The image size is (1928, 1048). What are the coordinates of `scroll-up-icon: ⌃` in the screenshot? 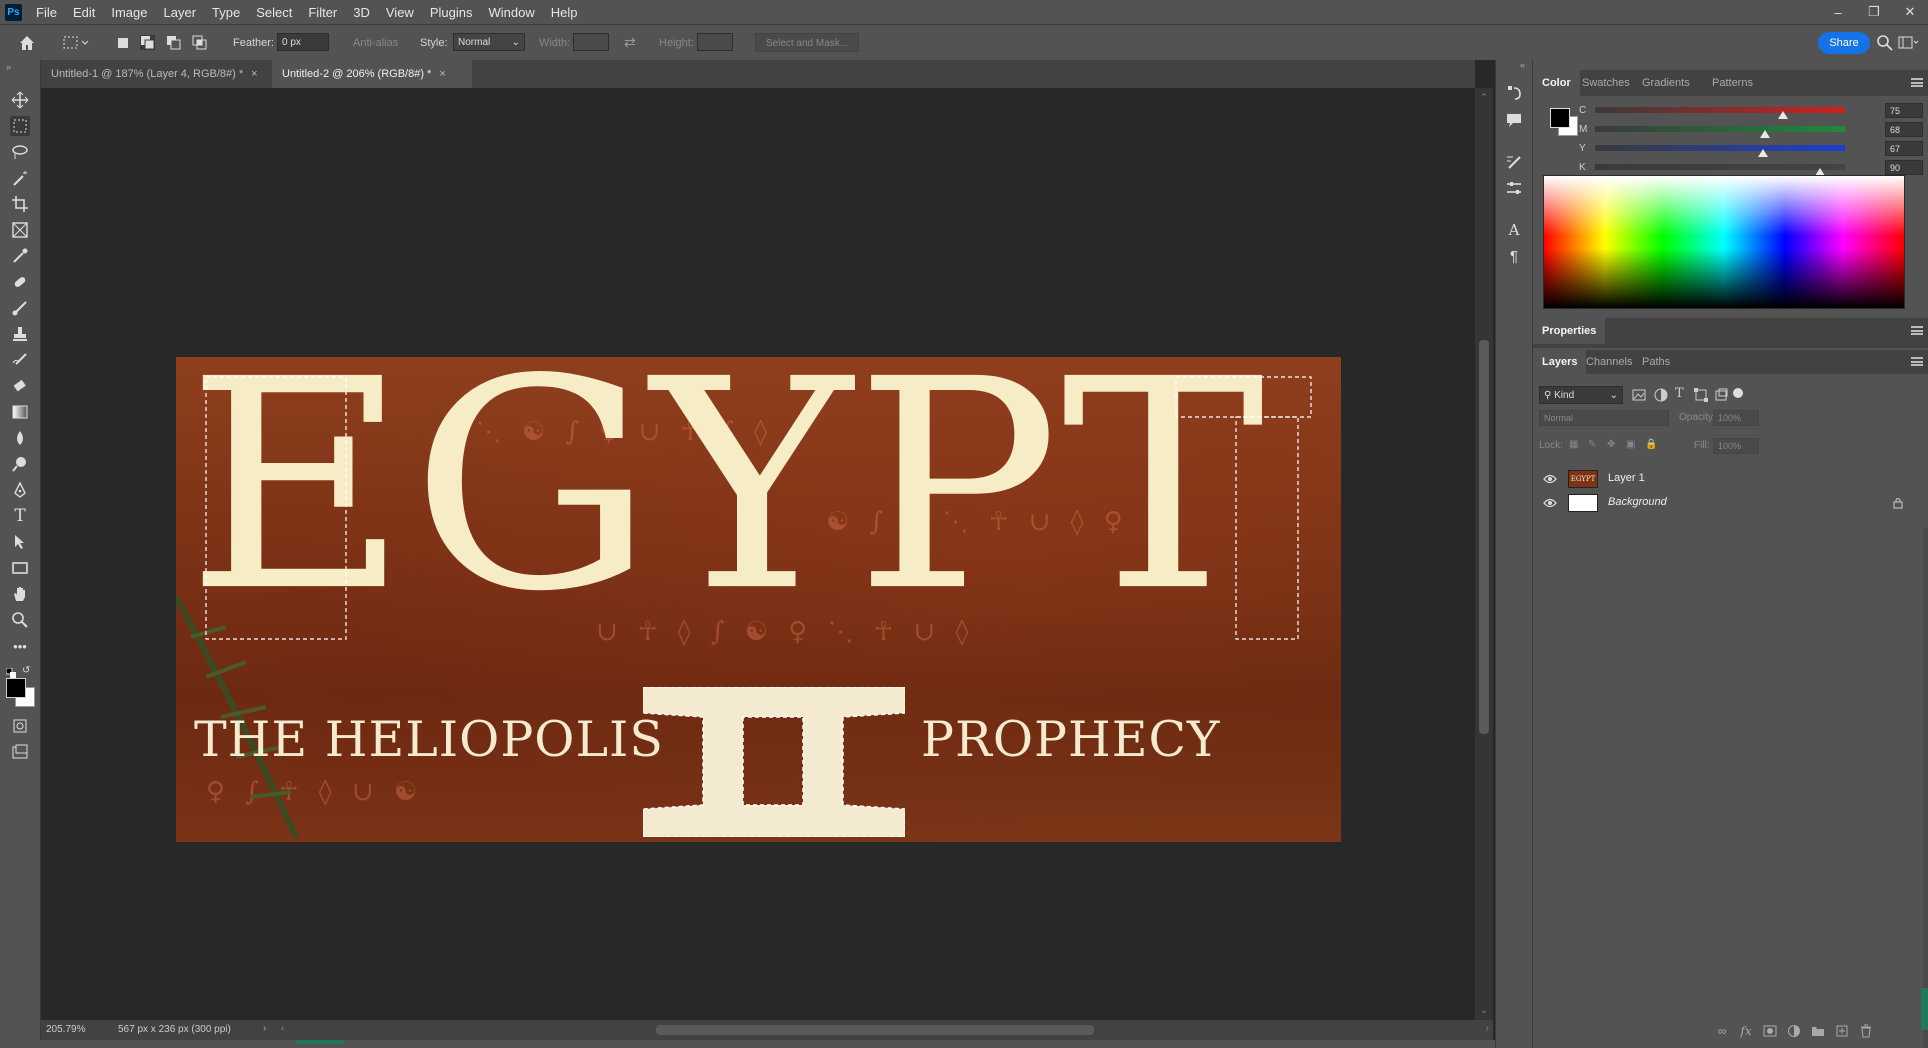 It's located at (1484, 97).